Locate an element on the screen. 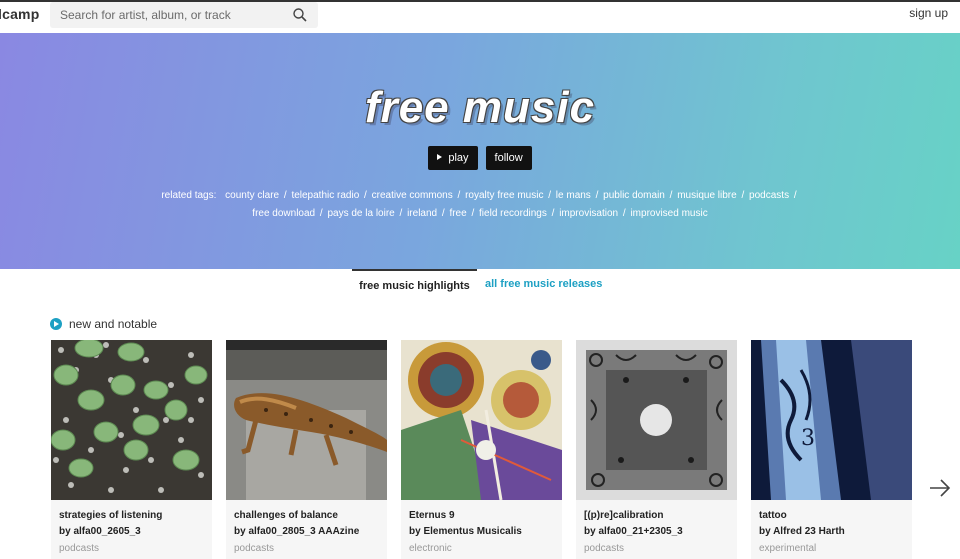 The image size is (960, 559). follow-button: follow is located at coordinates (508, 158).